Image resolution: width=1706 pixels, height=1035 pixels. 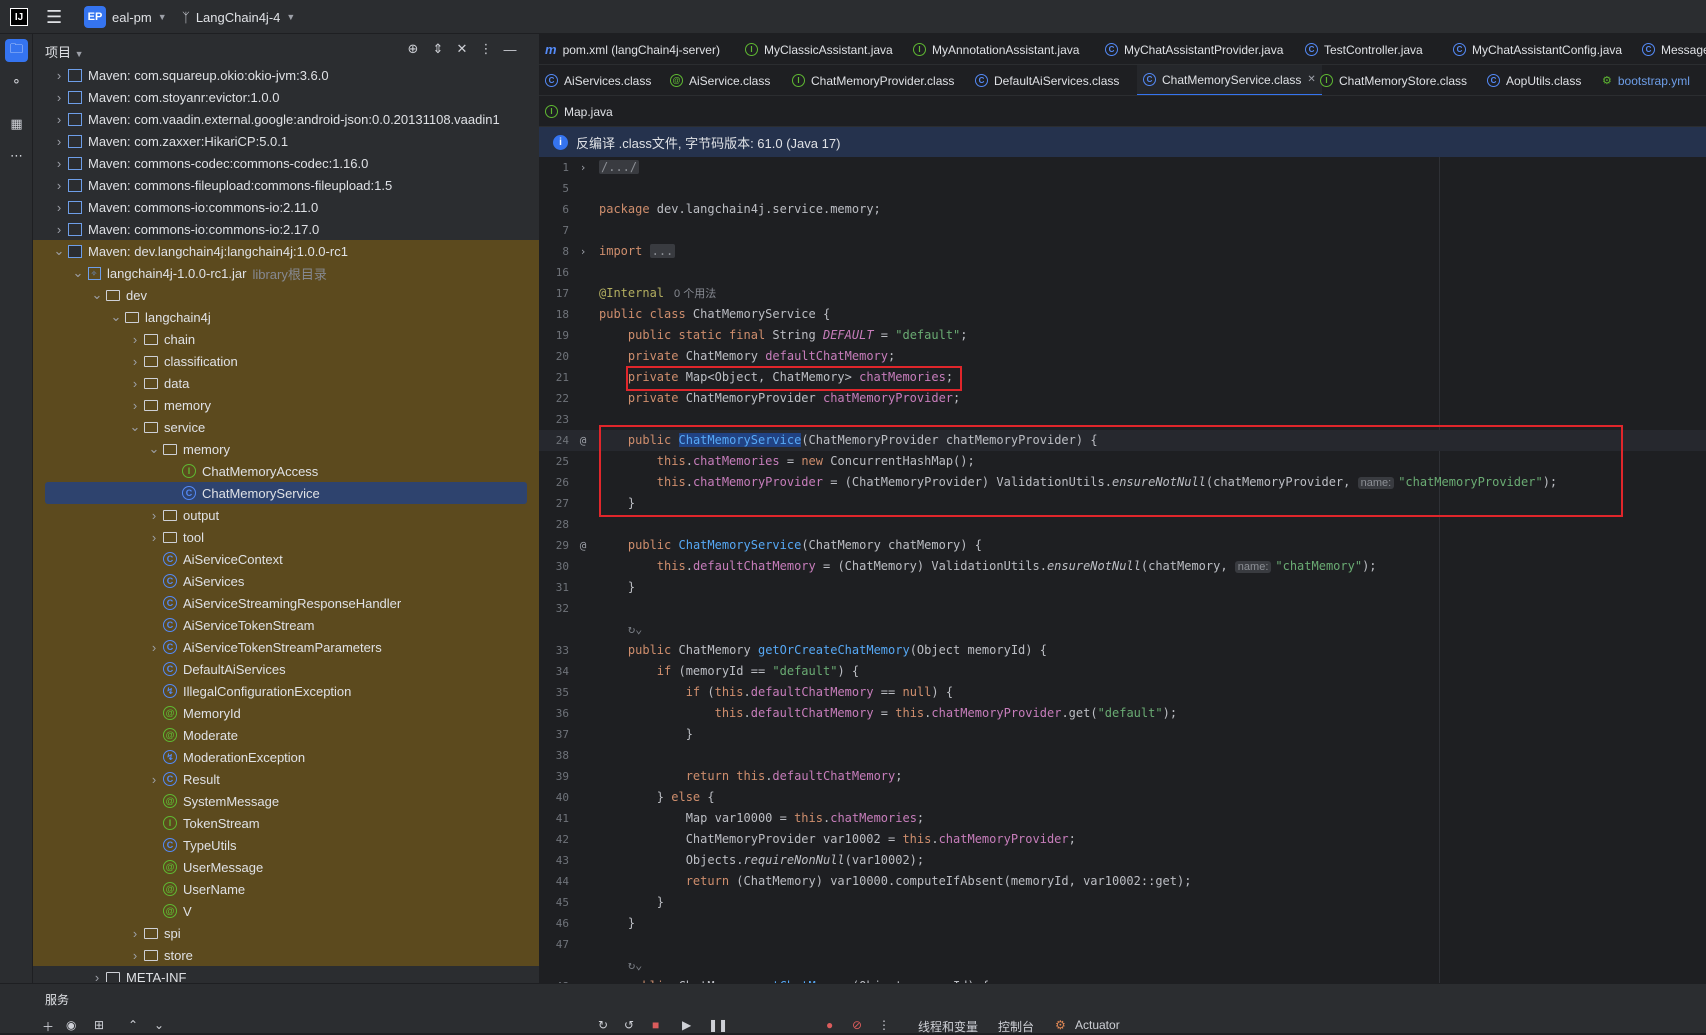 I want to click on tree-row: @ SystemMessage, so click(x=286, y=801).